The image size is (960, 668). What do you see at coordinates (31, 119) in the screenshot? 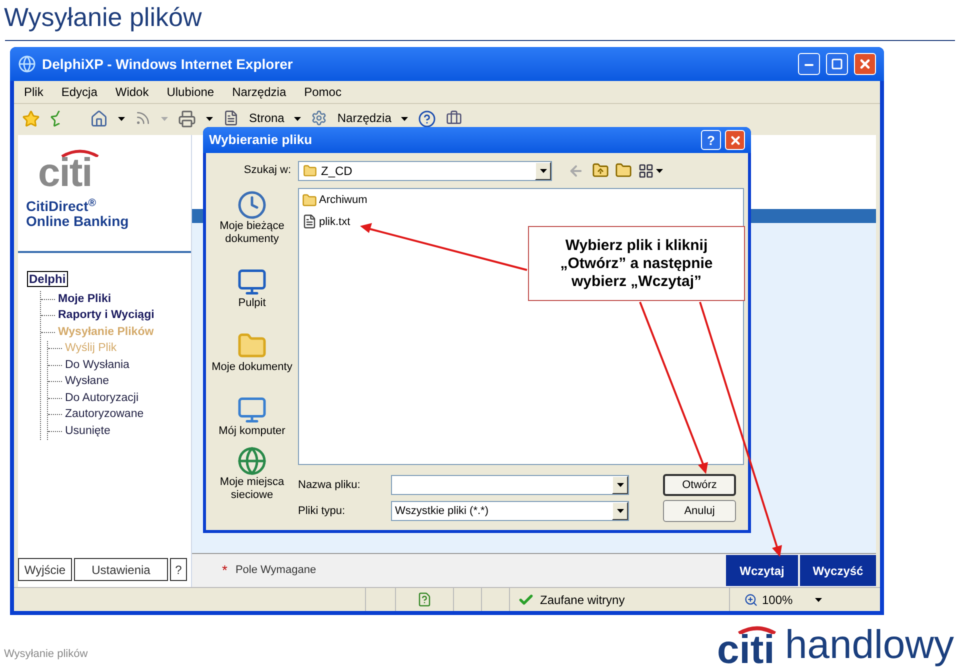
I see `star-icon` at bounding box center [31, 119].